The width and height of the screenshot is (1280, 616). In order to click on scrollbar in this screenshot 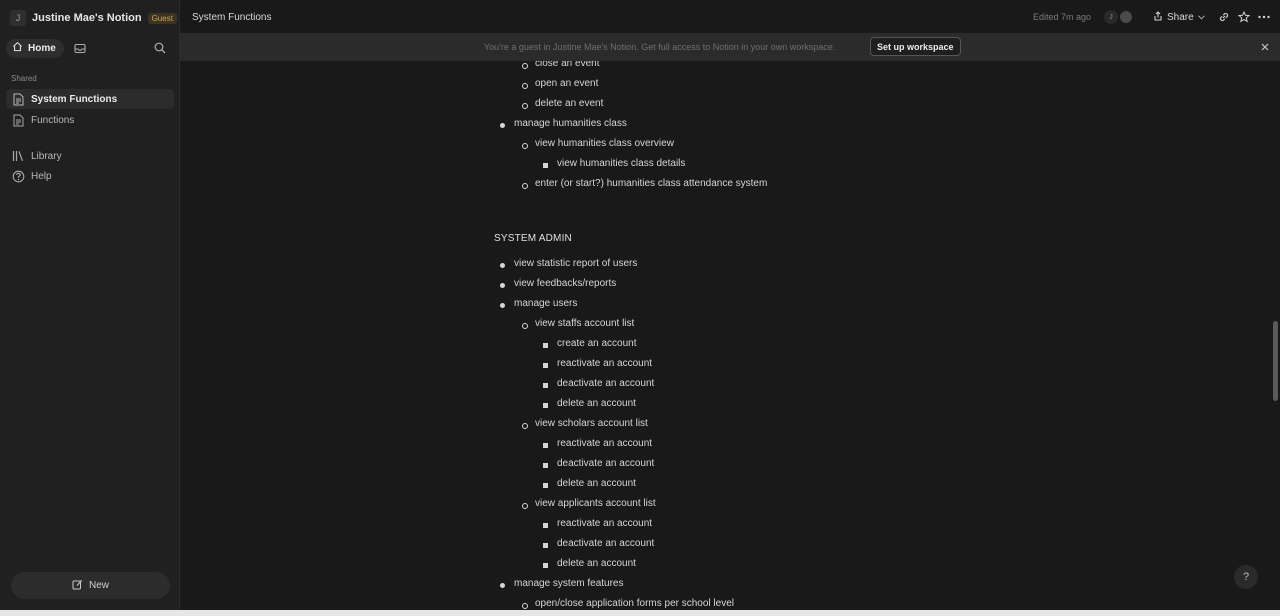, I will do `click(1275, 335)`.